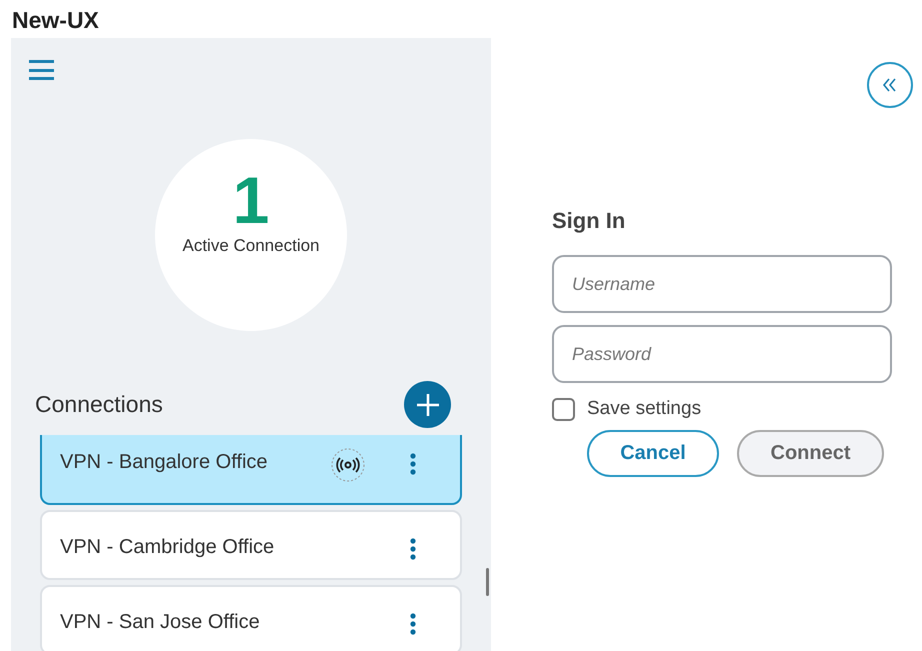 This screenshot has width=922, height=651. What do you see at coordinates (55, 20) in the screenshot?
I see `page-title: New-UX` at bounding box center [55, 20].